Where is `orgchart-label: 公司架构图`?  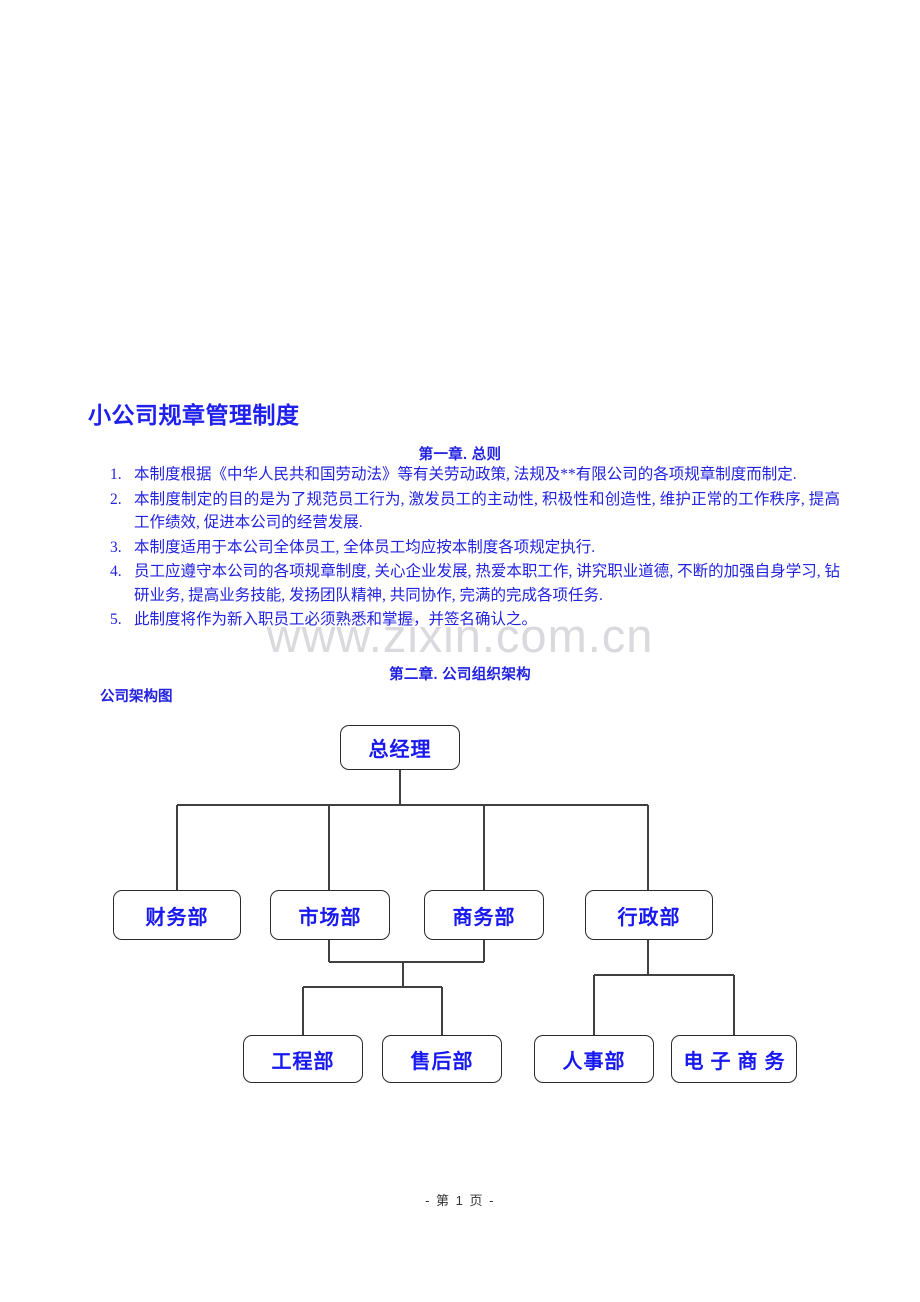 orgchart-label: 公司架构图 is located at coordinates (136, 697).